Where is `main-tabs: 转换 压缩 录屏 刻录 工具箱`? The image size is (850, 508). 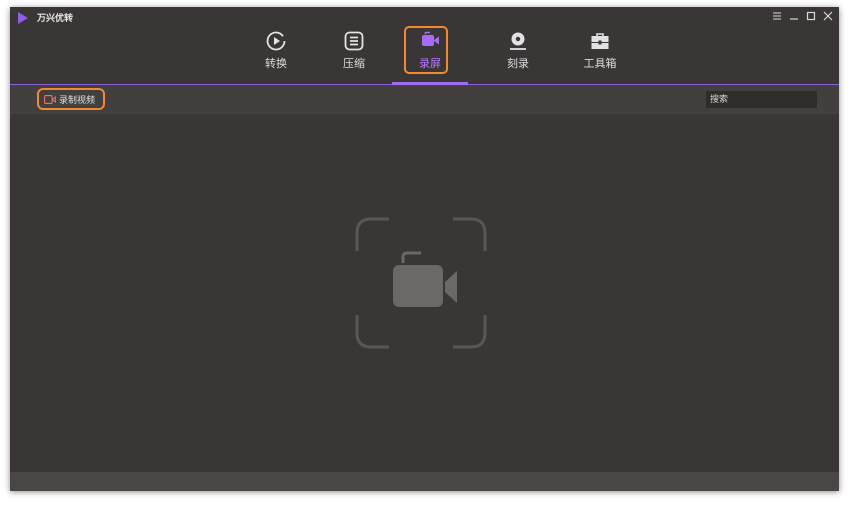
main-tabs: 转换 压缩 录屏 刻录 工具箱 is located at coordinates (439, 55).